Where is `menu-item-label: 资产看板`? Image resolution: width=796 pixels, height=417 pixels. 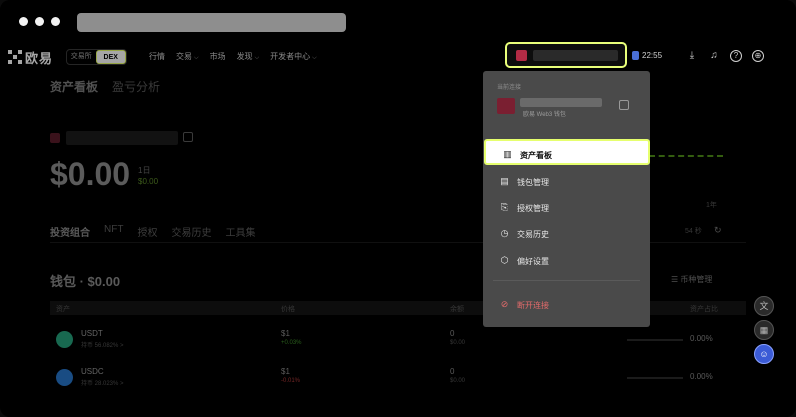
menu-item-label: 资产看板 is located at coordinates (536, 155).